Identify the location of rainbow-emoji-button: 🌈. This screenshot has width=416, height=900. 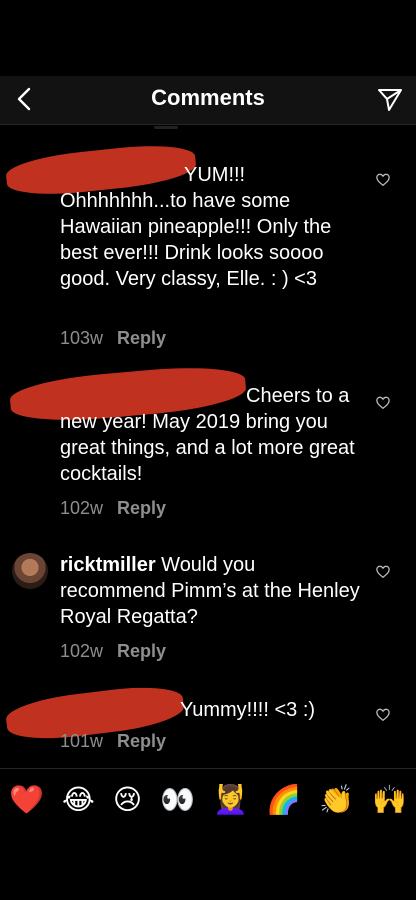
(283, 799).